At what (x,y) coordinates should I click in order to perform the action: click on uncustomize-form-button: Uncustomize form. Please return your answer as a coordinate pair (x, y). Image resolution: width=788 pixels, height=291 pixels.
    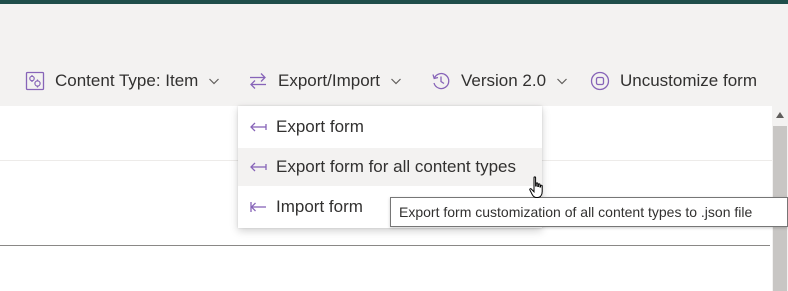
    Looking at the image, I should click on (673, 81).